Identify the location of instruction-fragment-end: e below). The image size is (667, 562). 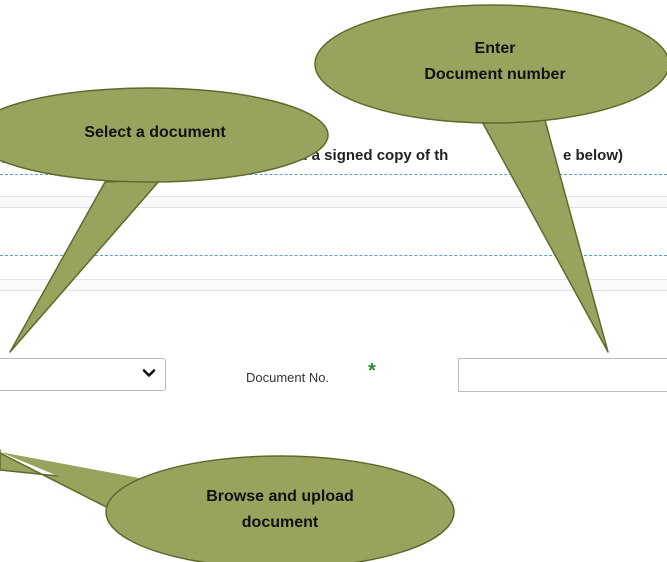
(593, 155).